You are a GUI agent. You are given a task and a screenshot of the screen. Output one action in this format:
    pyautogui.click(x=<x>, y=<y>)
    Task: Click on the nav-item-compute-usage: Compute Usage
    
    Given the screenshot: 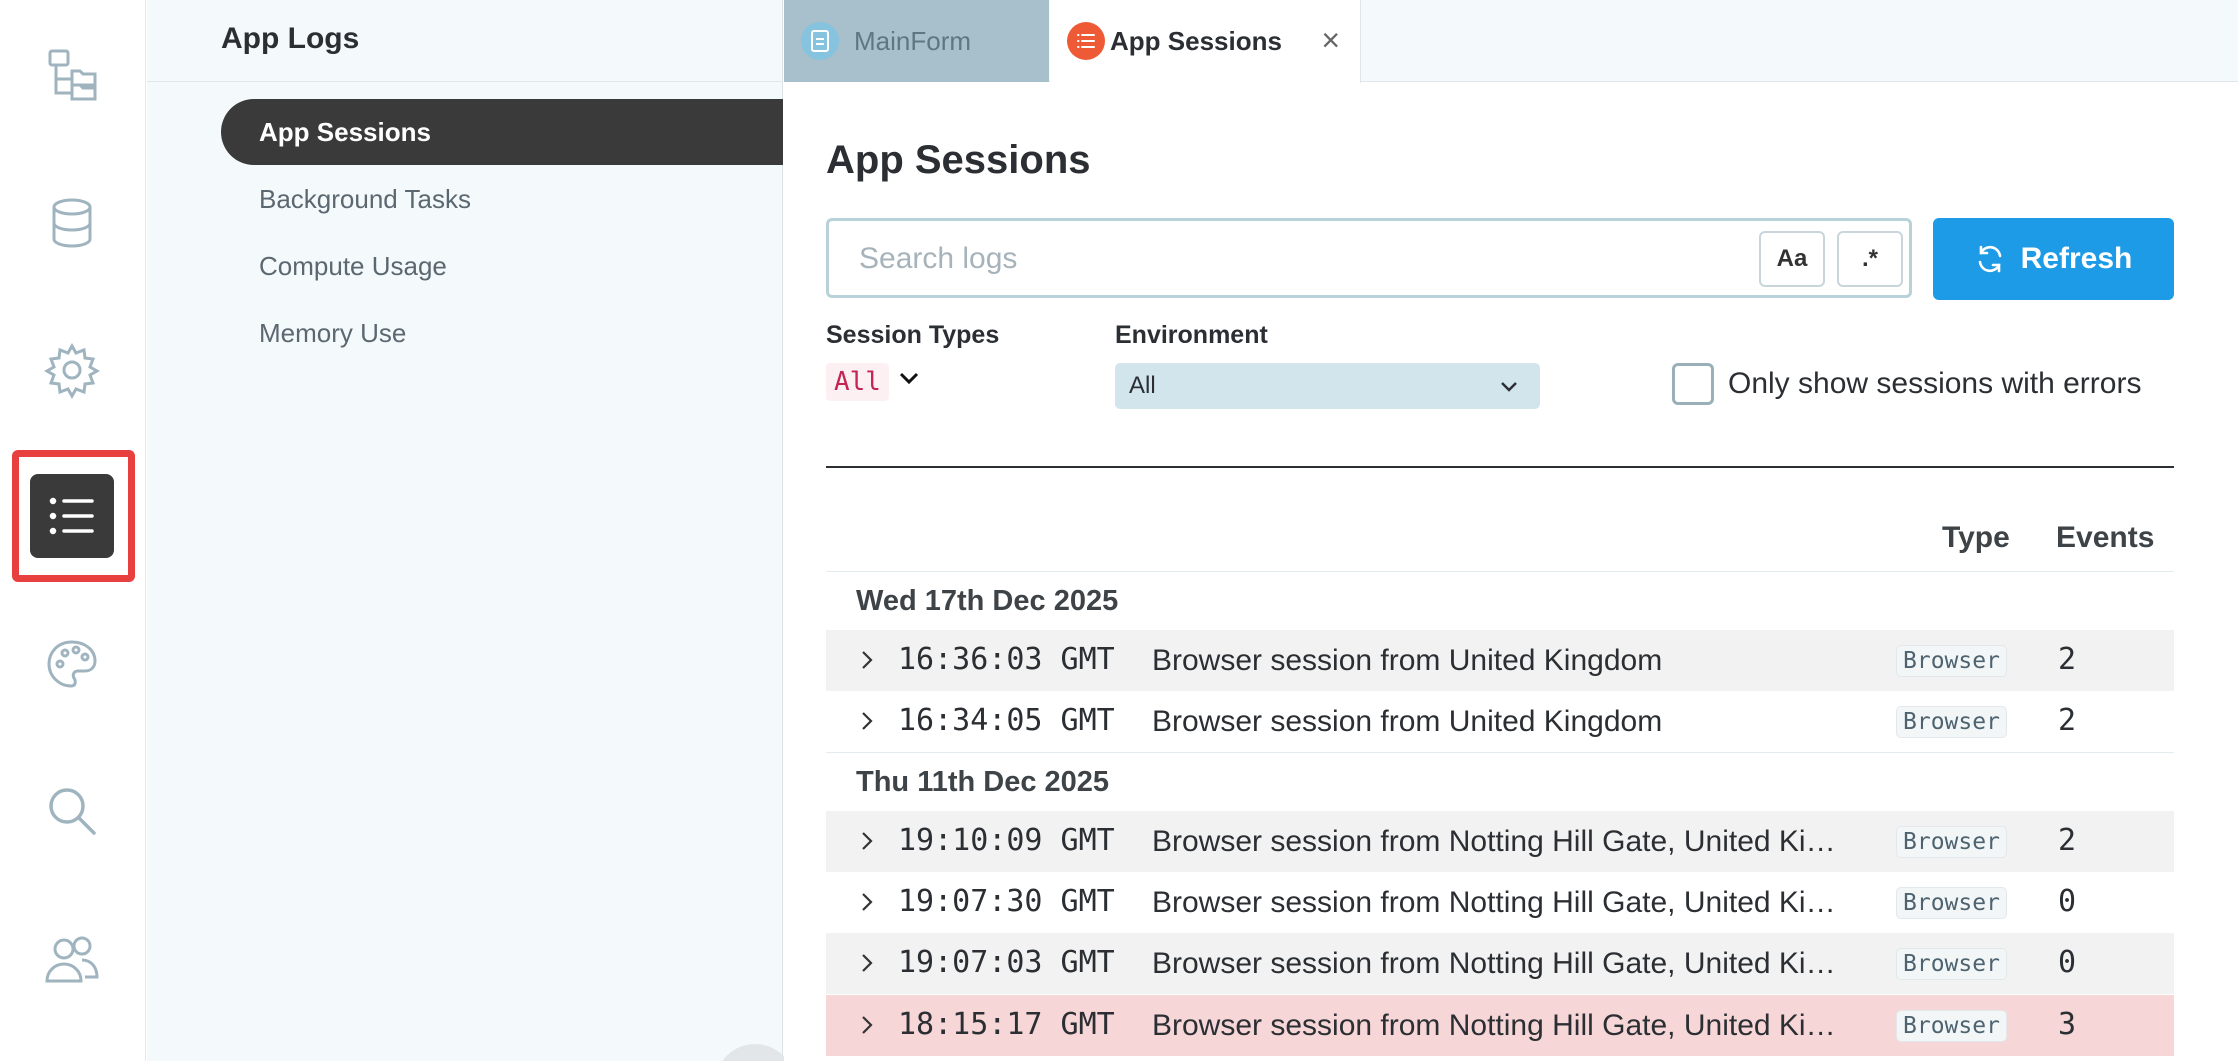 What is the action you would take?
    pyautogui.click(x=502, y=266)
    